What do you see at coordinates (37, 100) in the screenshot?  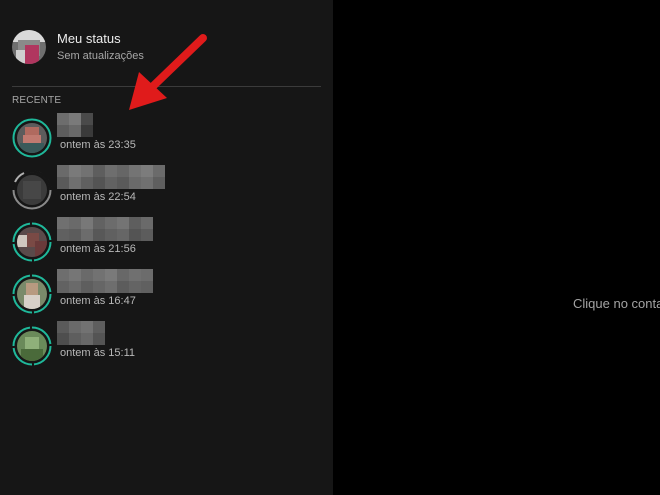 I see `recent-section-label: RECENTE` at bounding box center [37, 100].